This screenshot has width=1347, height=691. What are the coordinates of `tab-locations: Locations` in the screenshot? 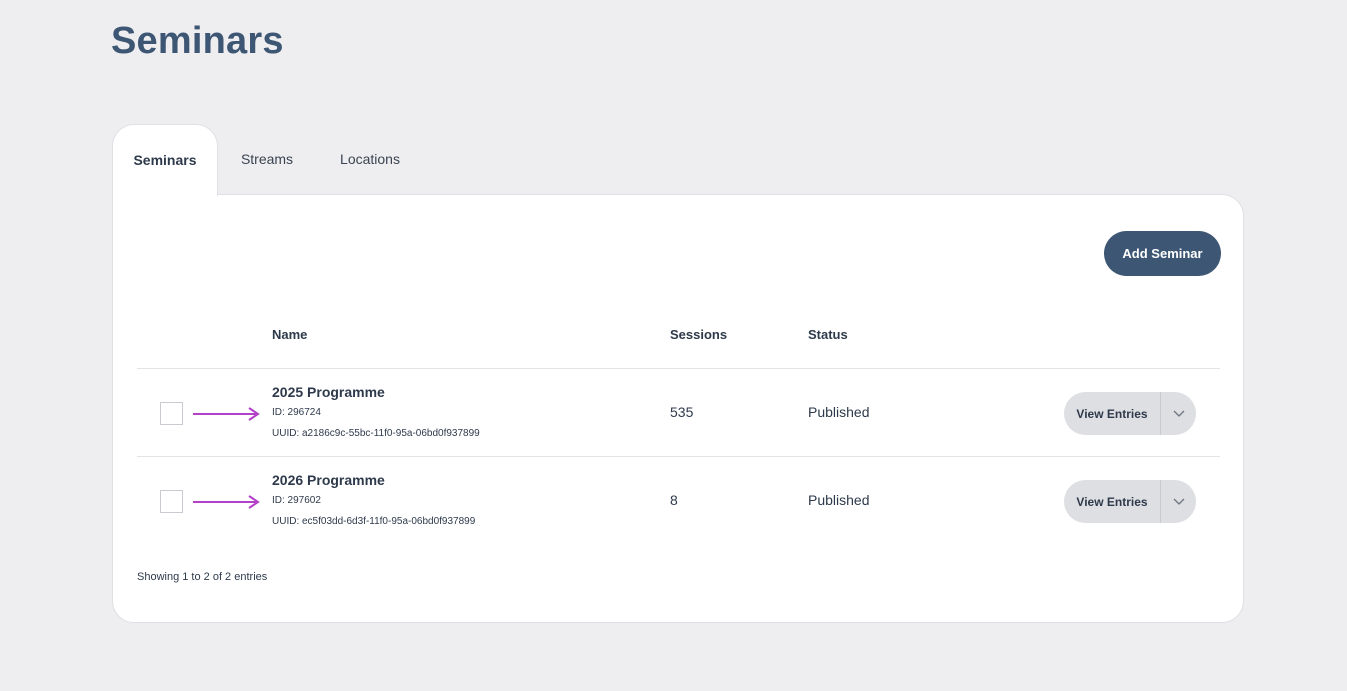 It's located at (370, 159).